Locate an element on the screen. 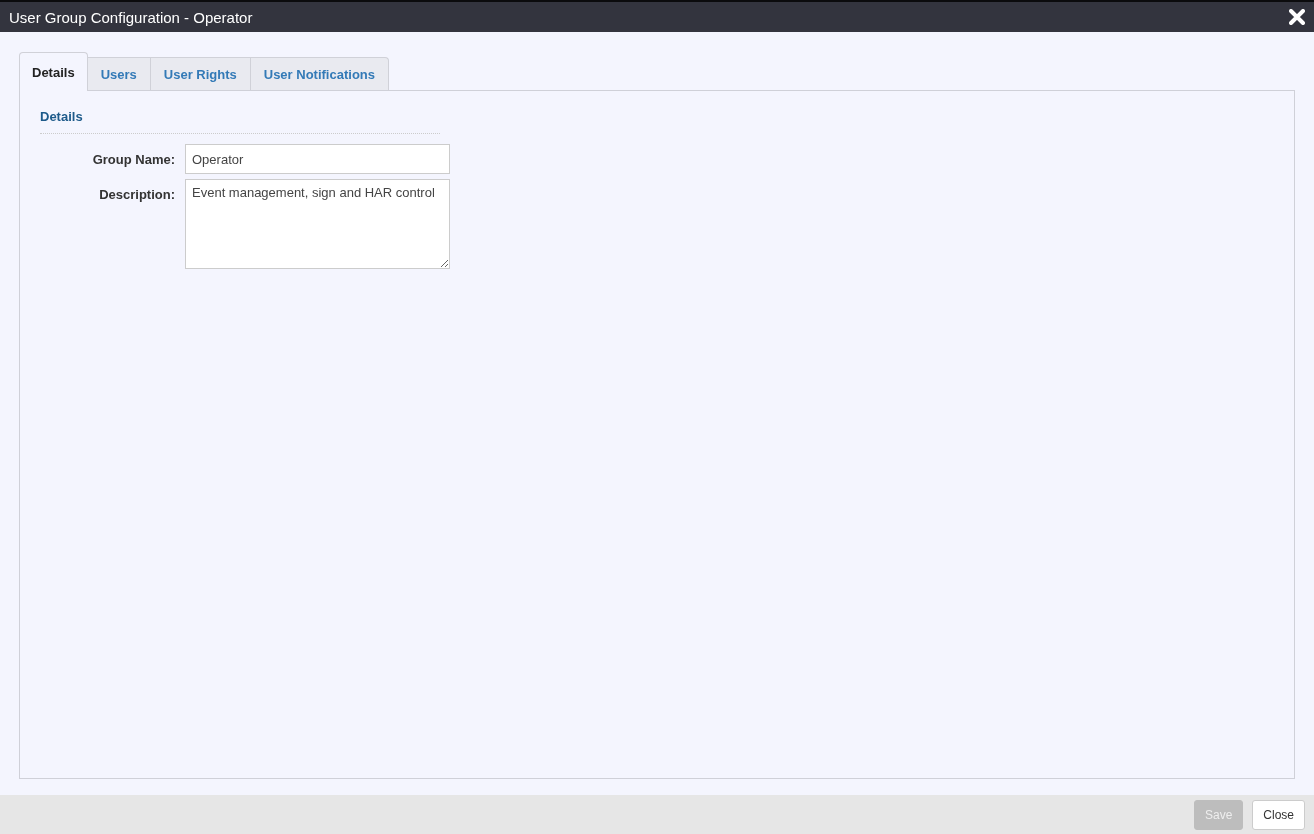 The width and height of the screenshot is (1314, 834). close-button: Close is located at coordinates (1278, 814).